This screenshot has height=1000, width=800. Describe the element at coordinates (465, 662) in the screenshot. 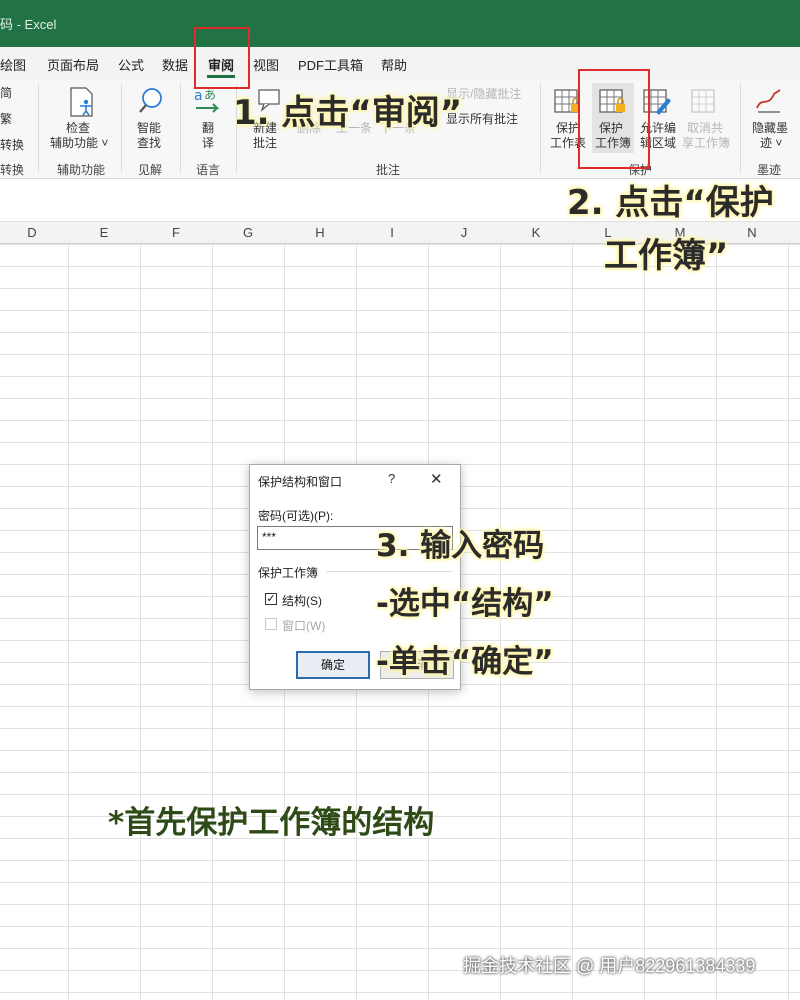

I see `annotation-step-3-line-3: -单击“确定”` at that location.